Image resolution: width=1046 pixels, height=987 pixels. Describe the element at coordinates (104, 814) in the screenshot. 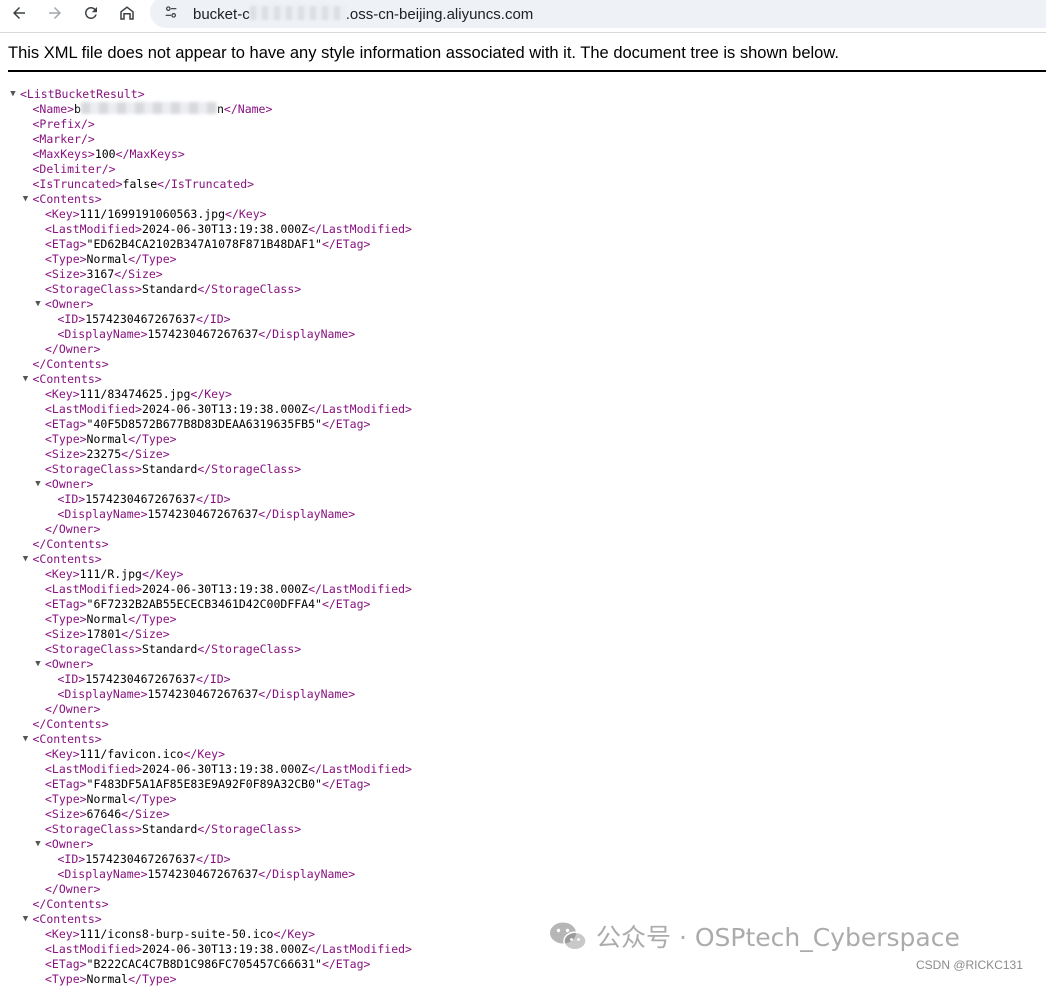

I see `xml-value: 67646` at that location.